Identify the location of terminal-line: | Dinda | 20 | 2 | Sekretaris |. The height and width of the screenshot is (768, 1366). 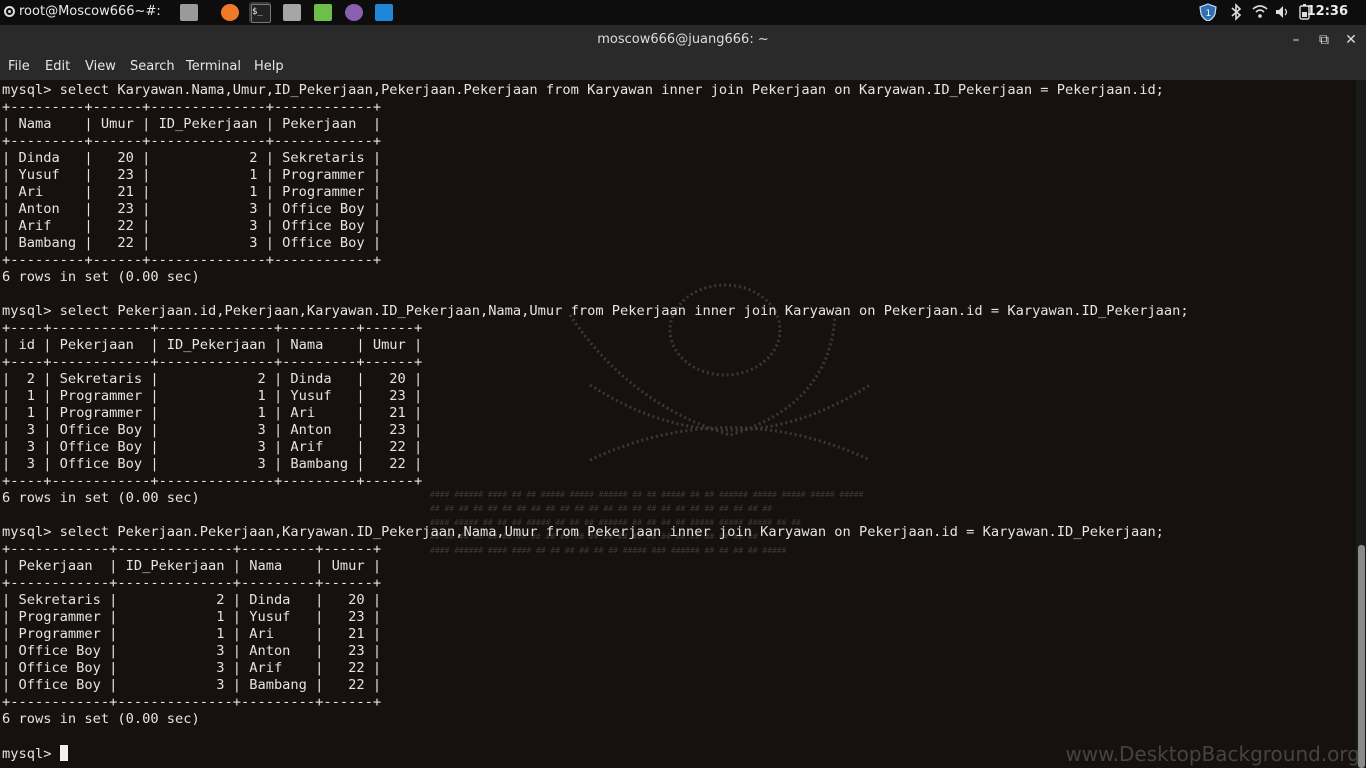
(192, 158).